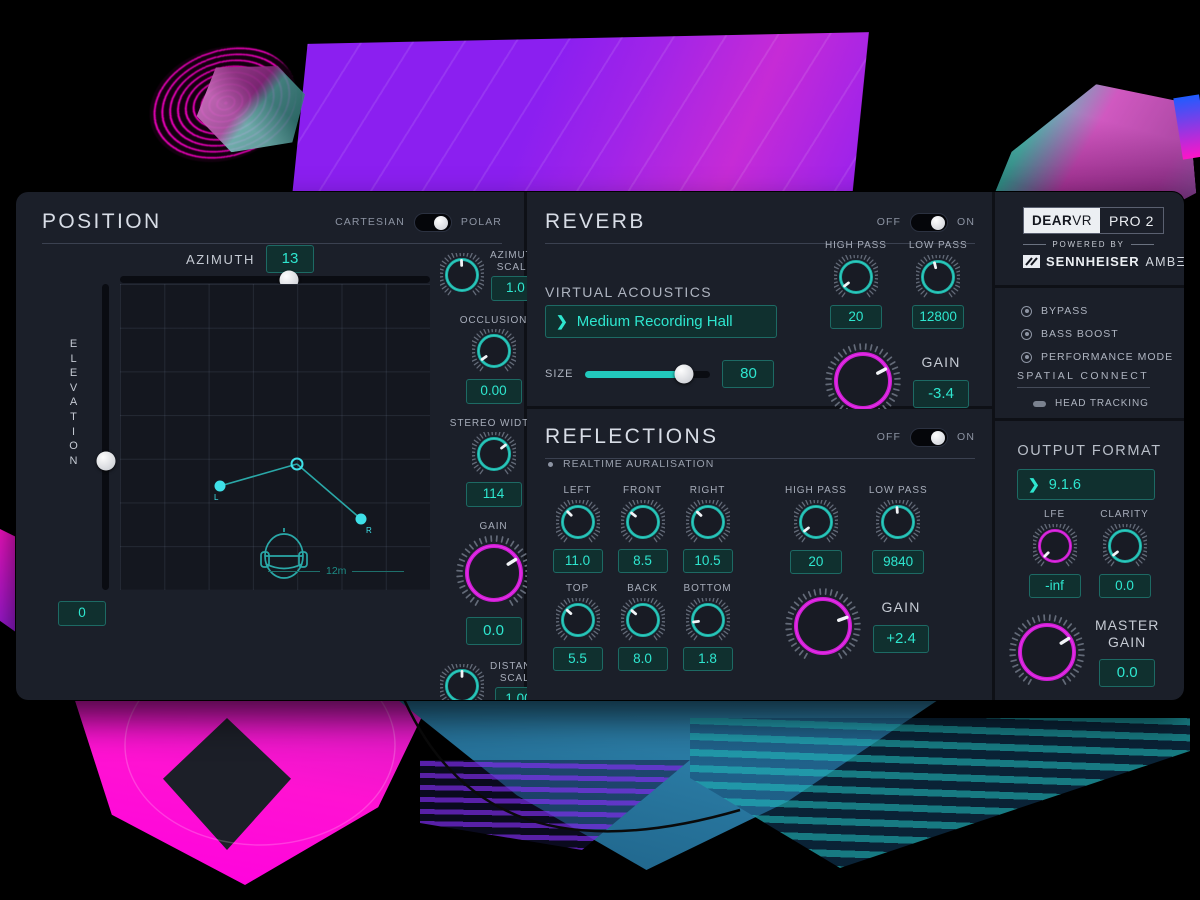 The image size is (1200, 900). I want to click on stereo-width-knob, so click(493, 454).